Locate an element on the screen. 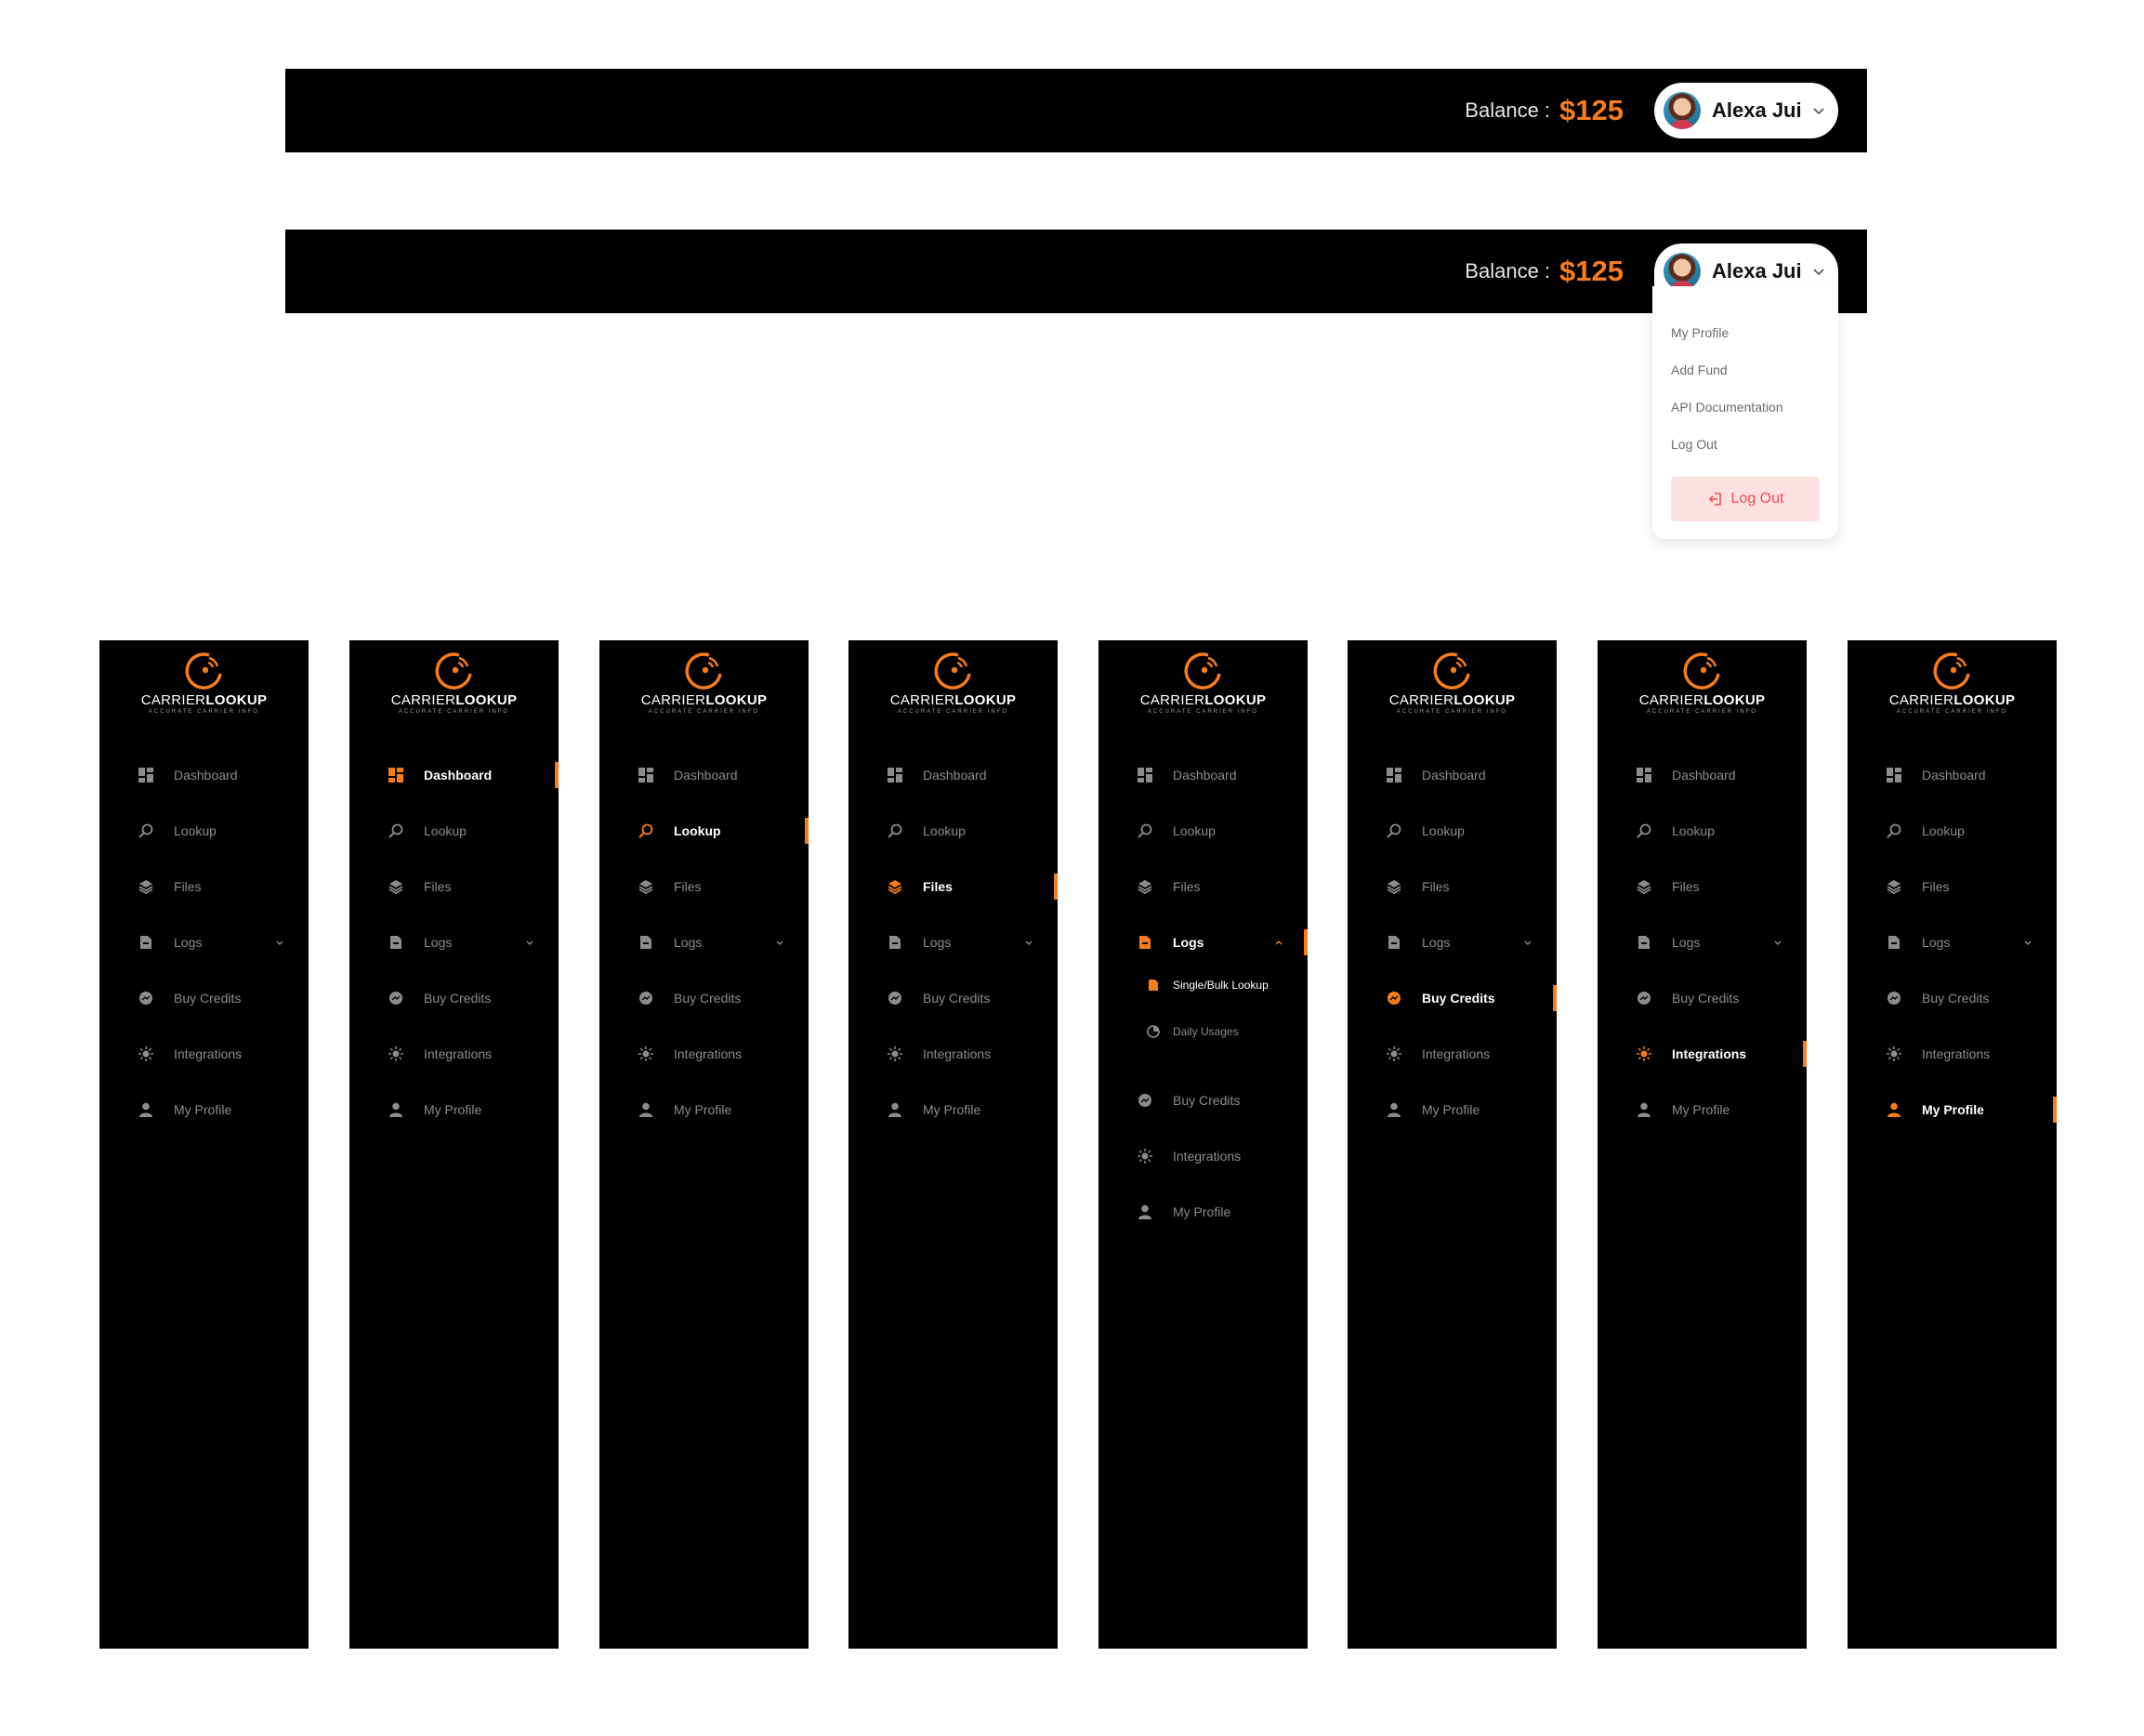 This screenshot has width=2144, height=1736. balance-label: Balance : is located at coordinates (1508, 111).